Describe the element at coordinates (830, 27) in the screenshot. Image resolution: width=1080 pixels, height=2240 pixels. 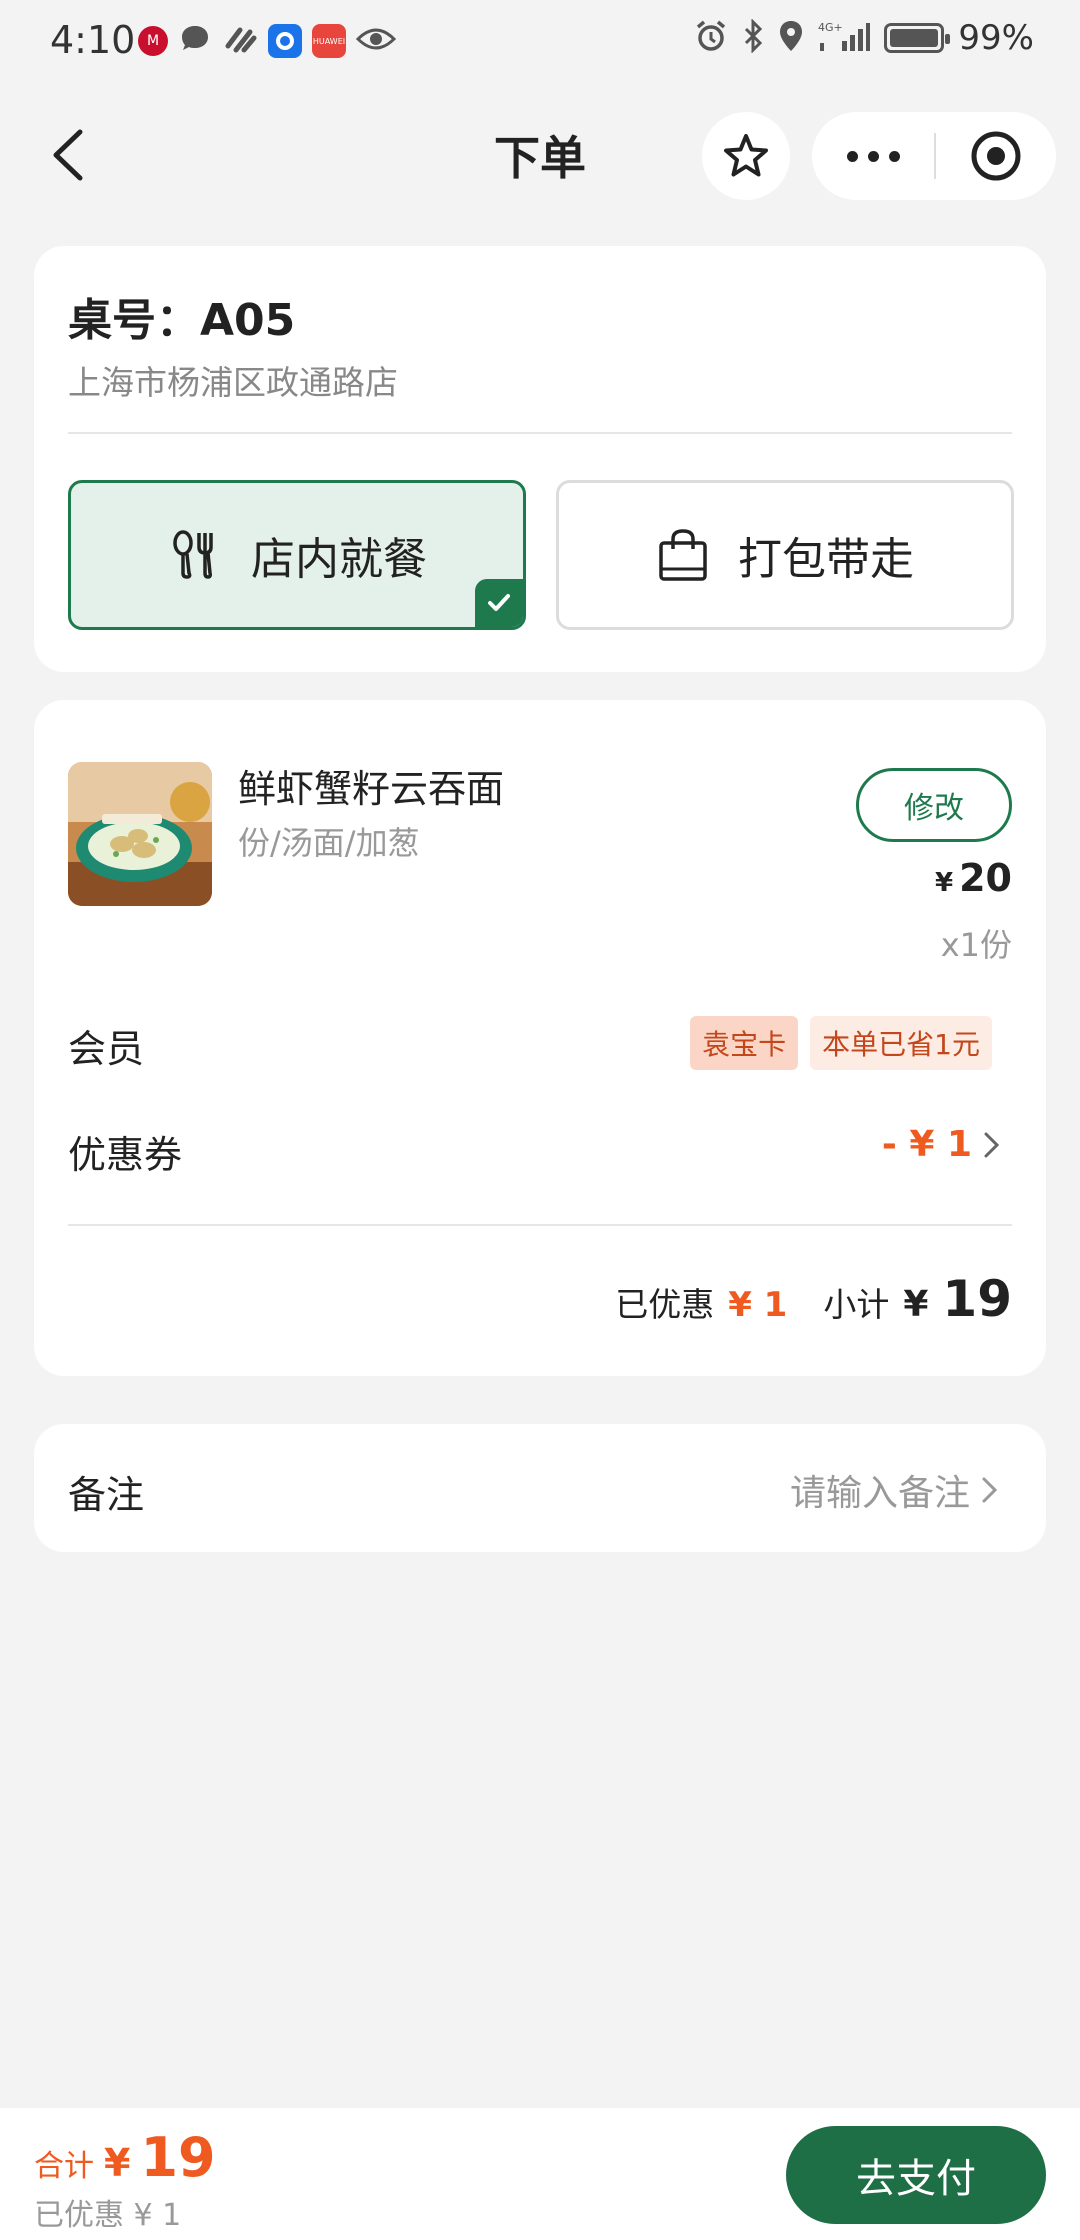
I see `svg-text: 4G+` at that location.